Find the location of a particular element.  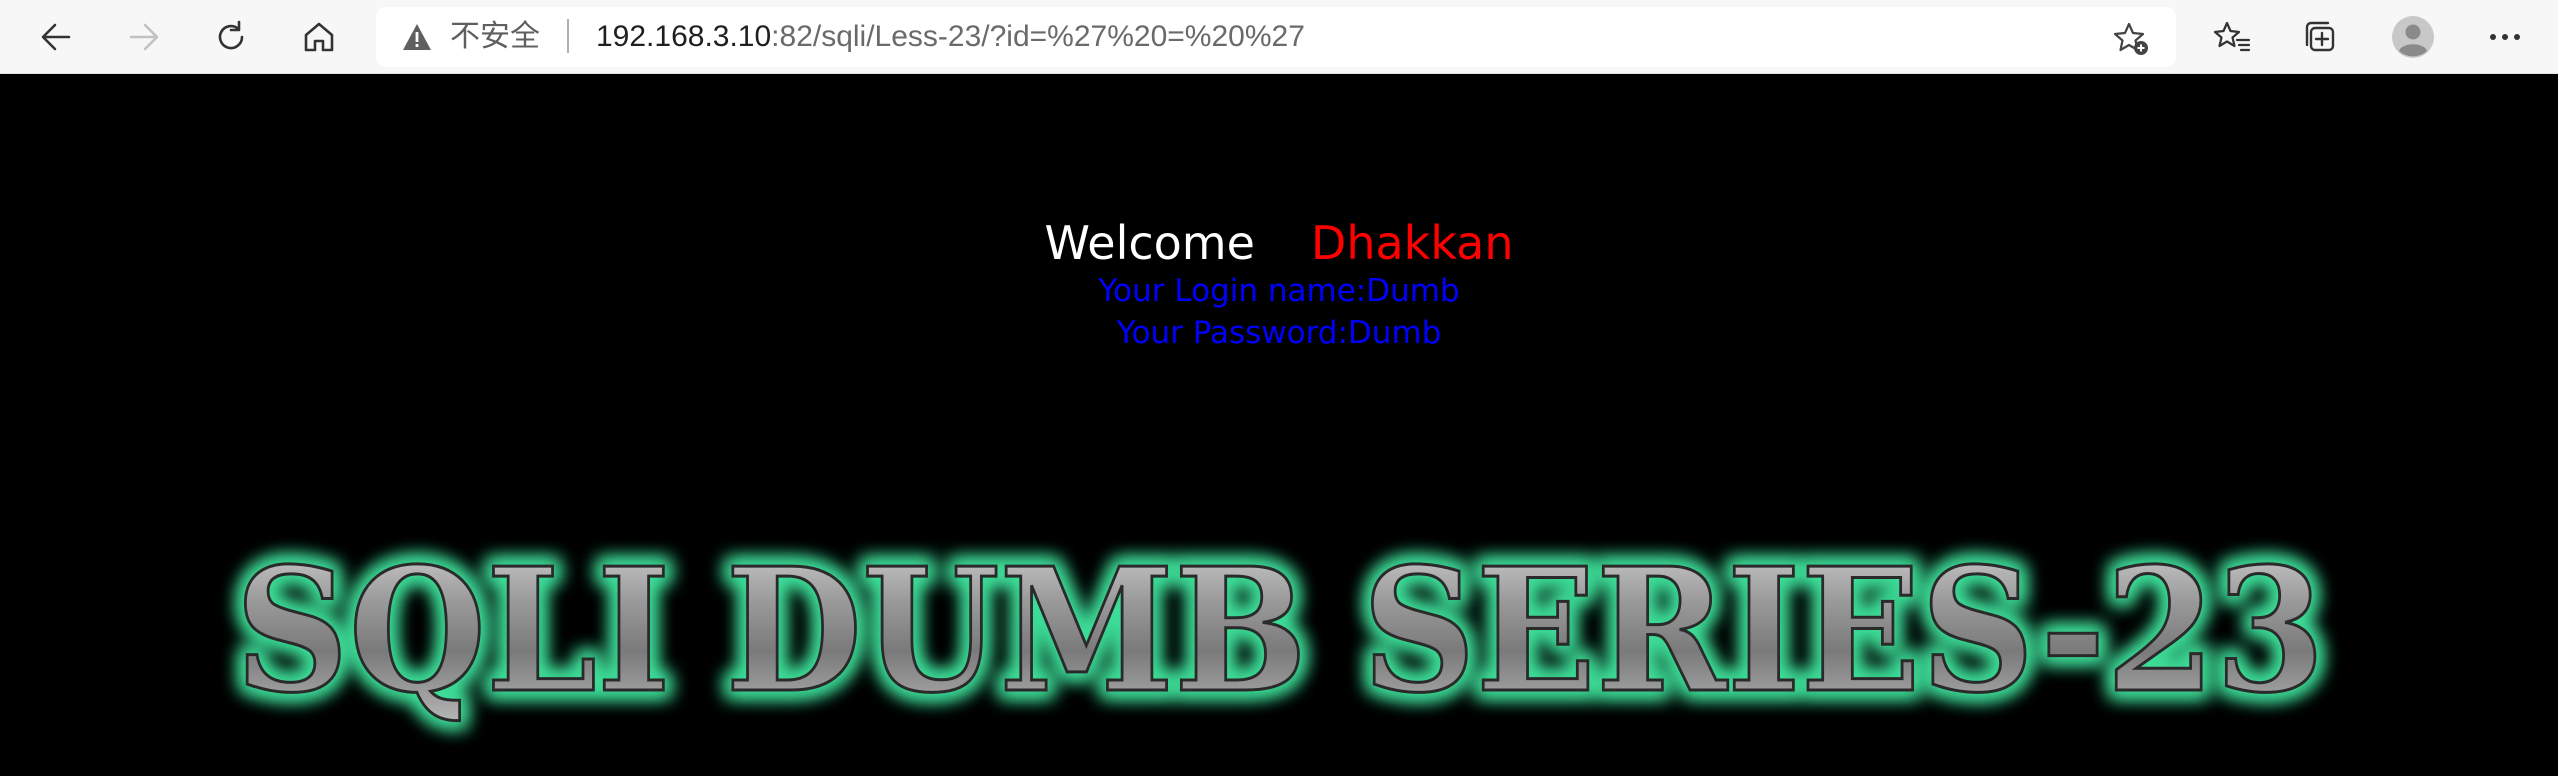

profile-icon is located at coordinates (2413, 37).